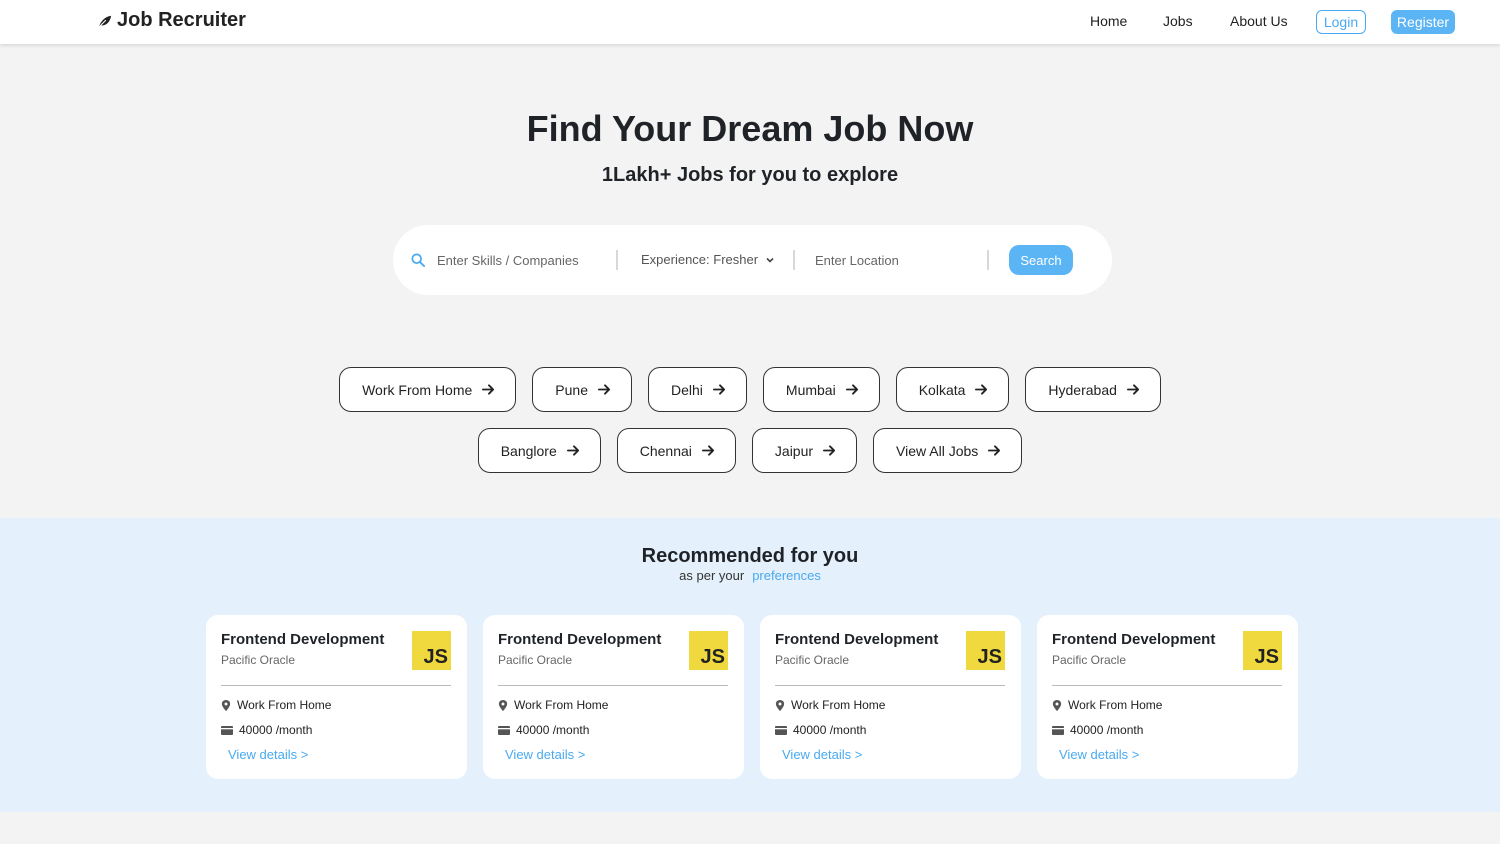 The height and width of the screenshot is (844, 1500). I want to click on chip-label: Delhi, so click(687, 389).